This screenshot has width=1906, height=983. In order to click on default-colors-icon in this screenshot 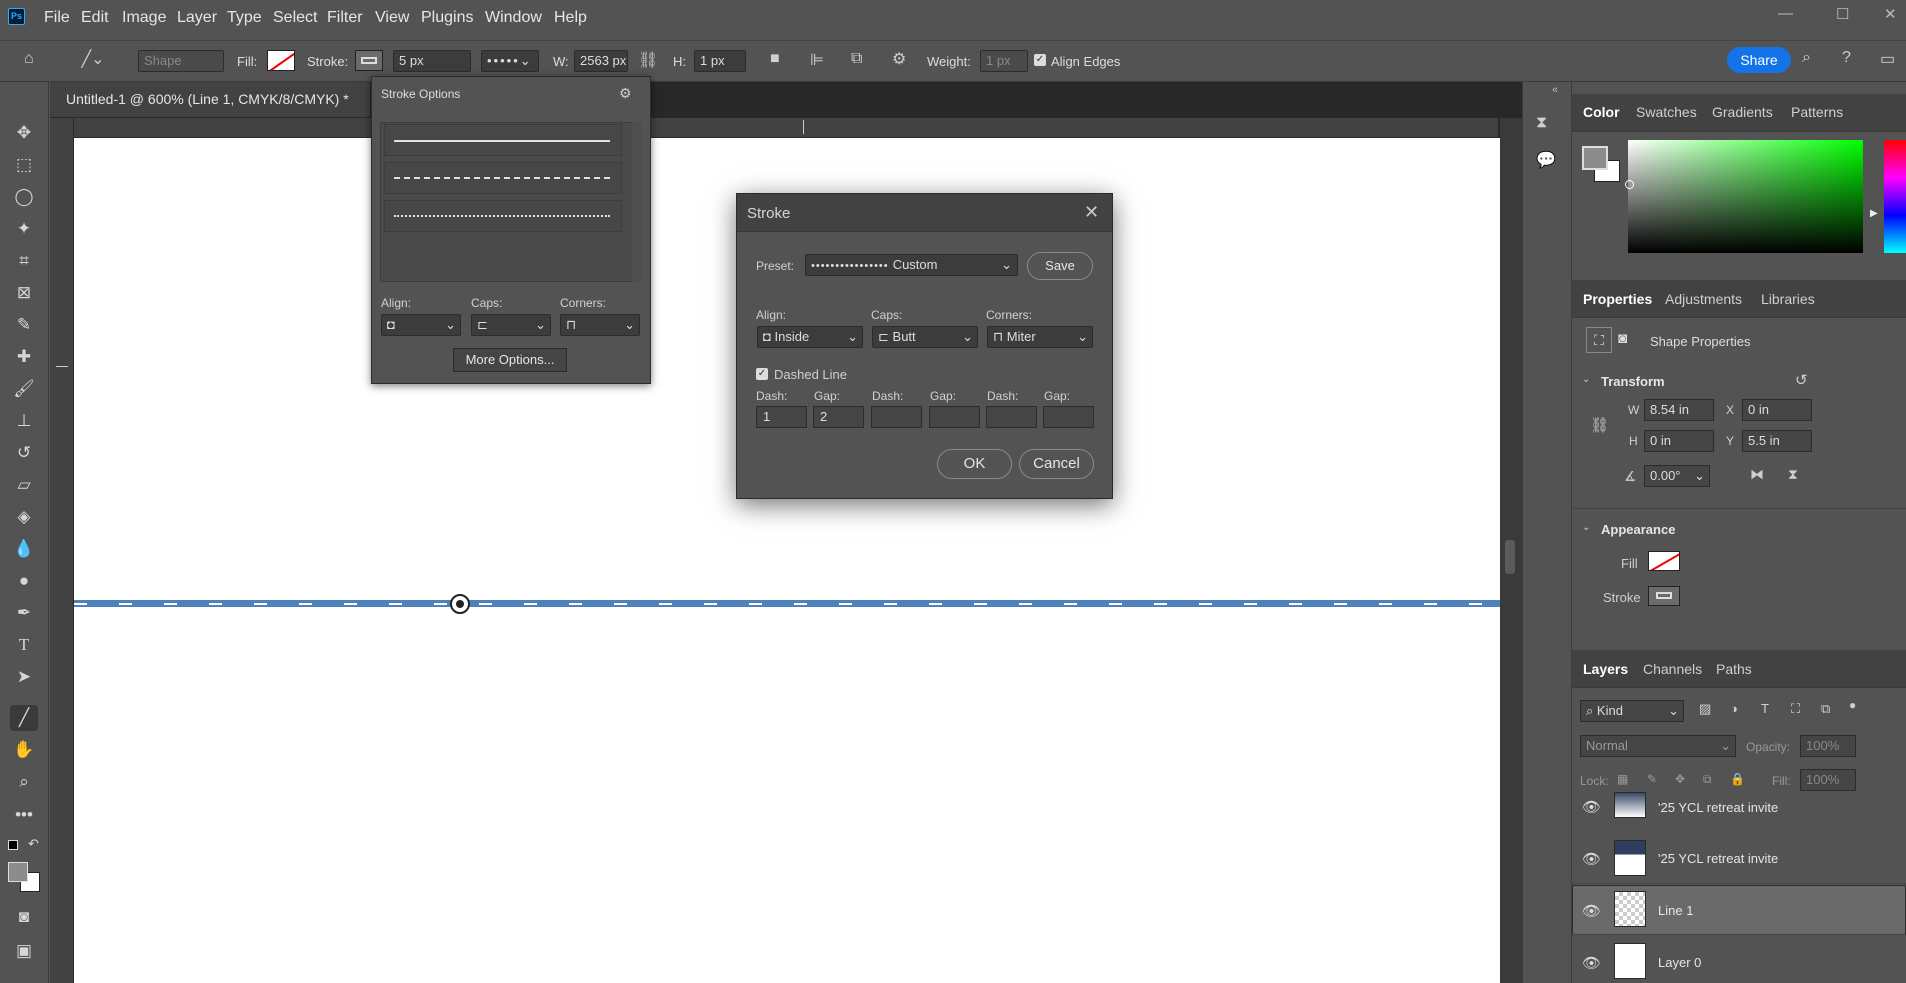, I will do `click(13, 845)`.